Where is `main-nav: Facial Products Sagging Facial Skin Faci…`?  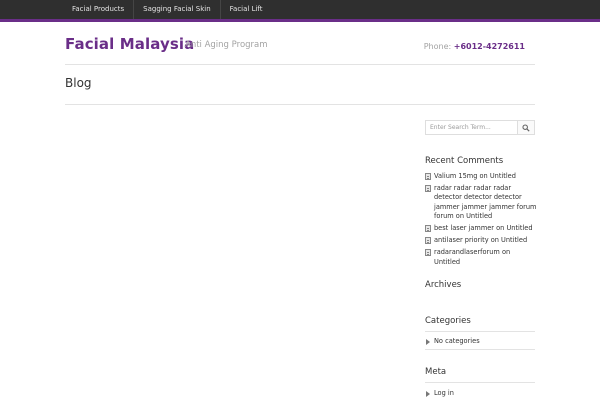
main-nav: Facial Products Sagging Facial Skin Faci… is located at coordinates (168, 9).